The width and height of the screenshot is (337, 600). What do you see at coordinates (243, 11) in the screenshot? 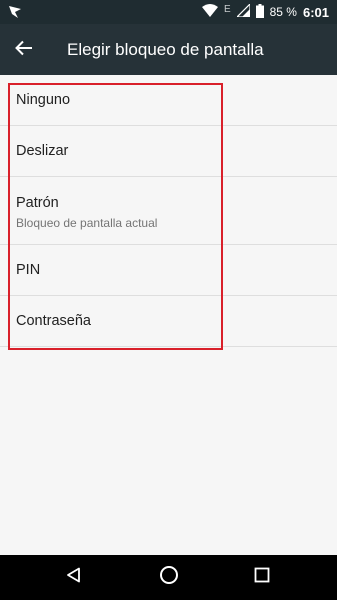
I see `signal-icon` at bounding box center [243, 11].